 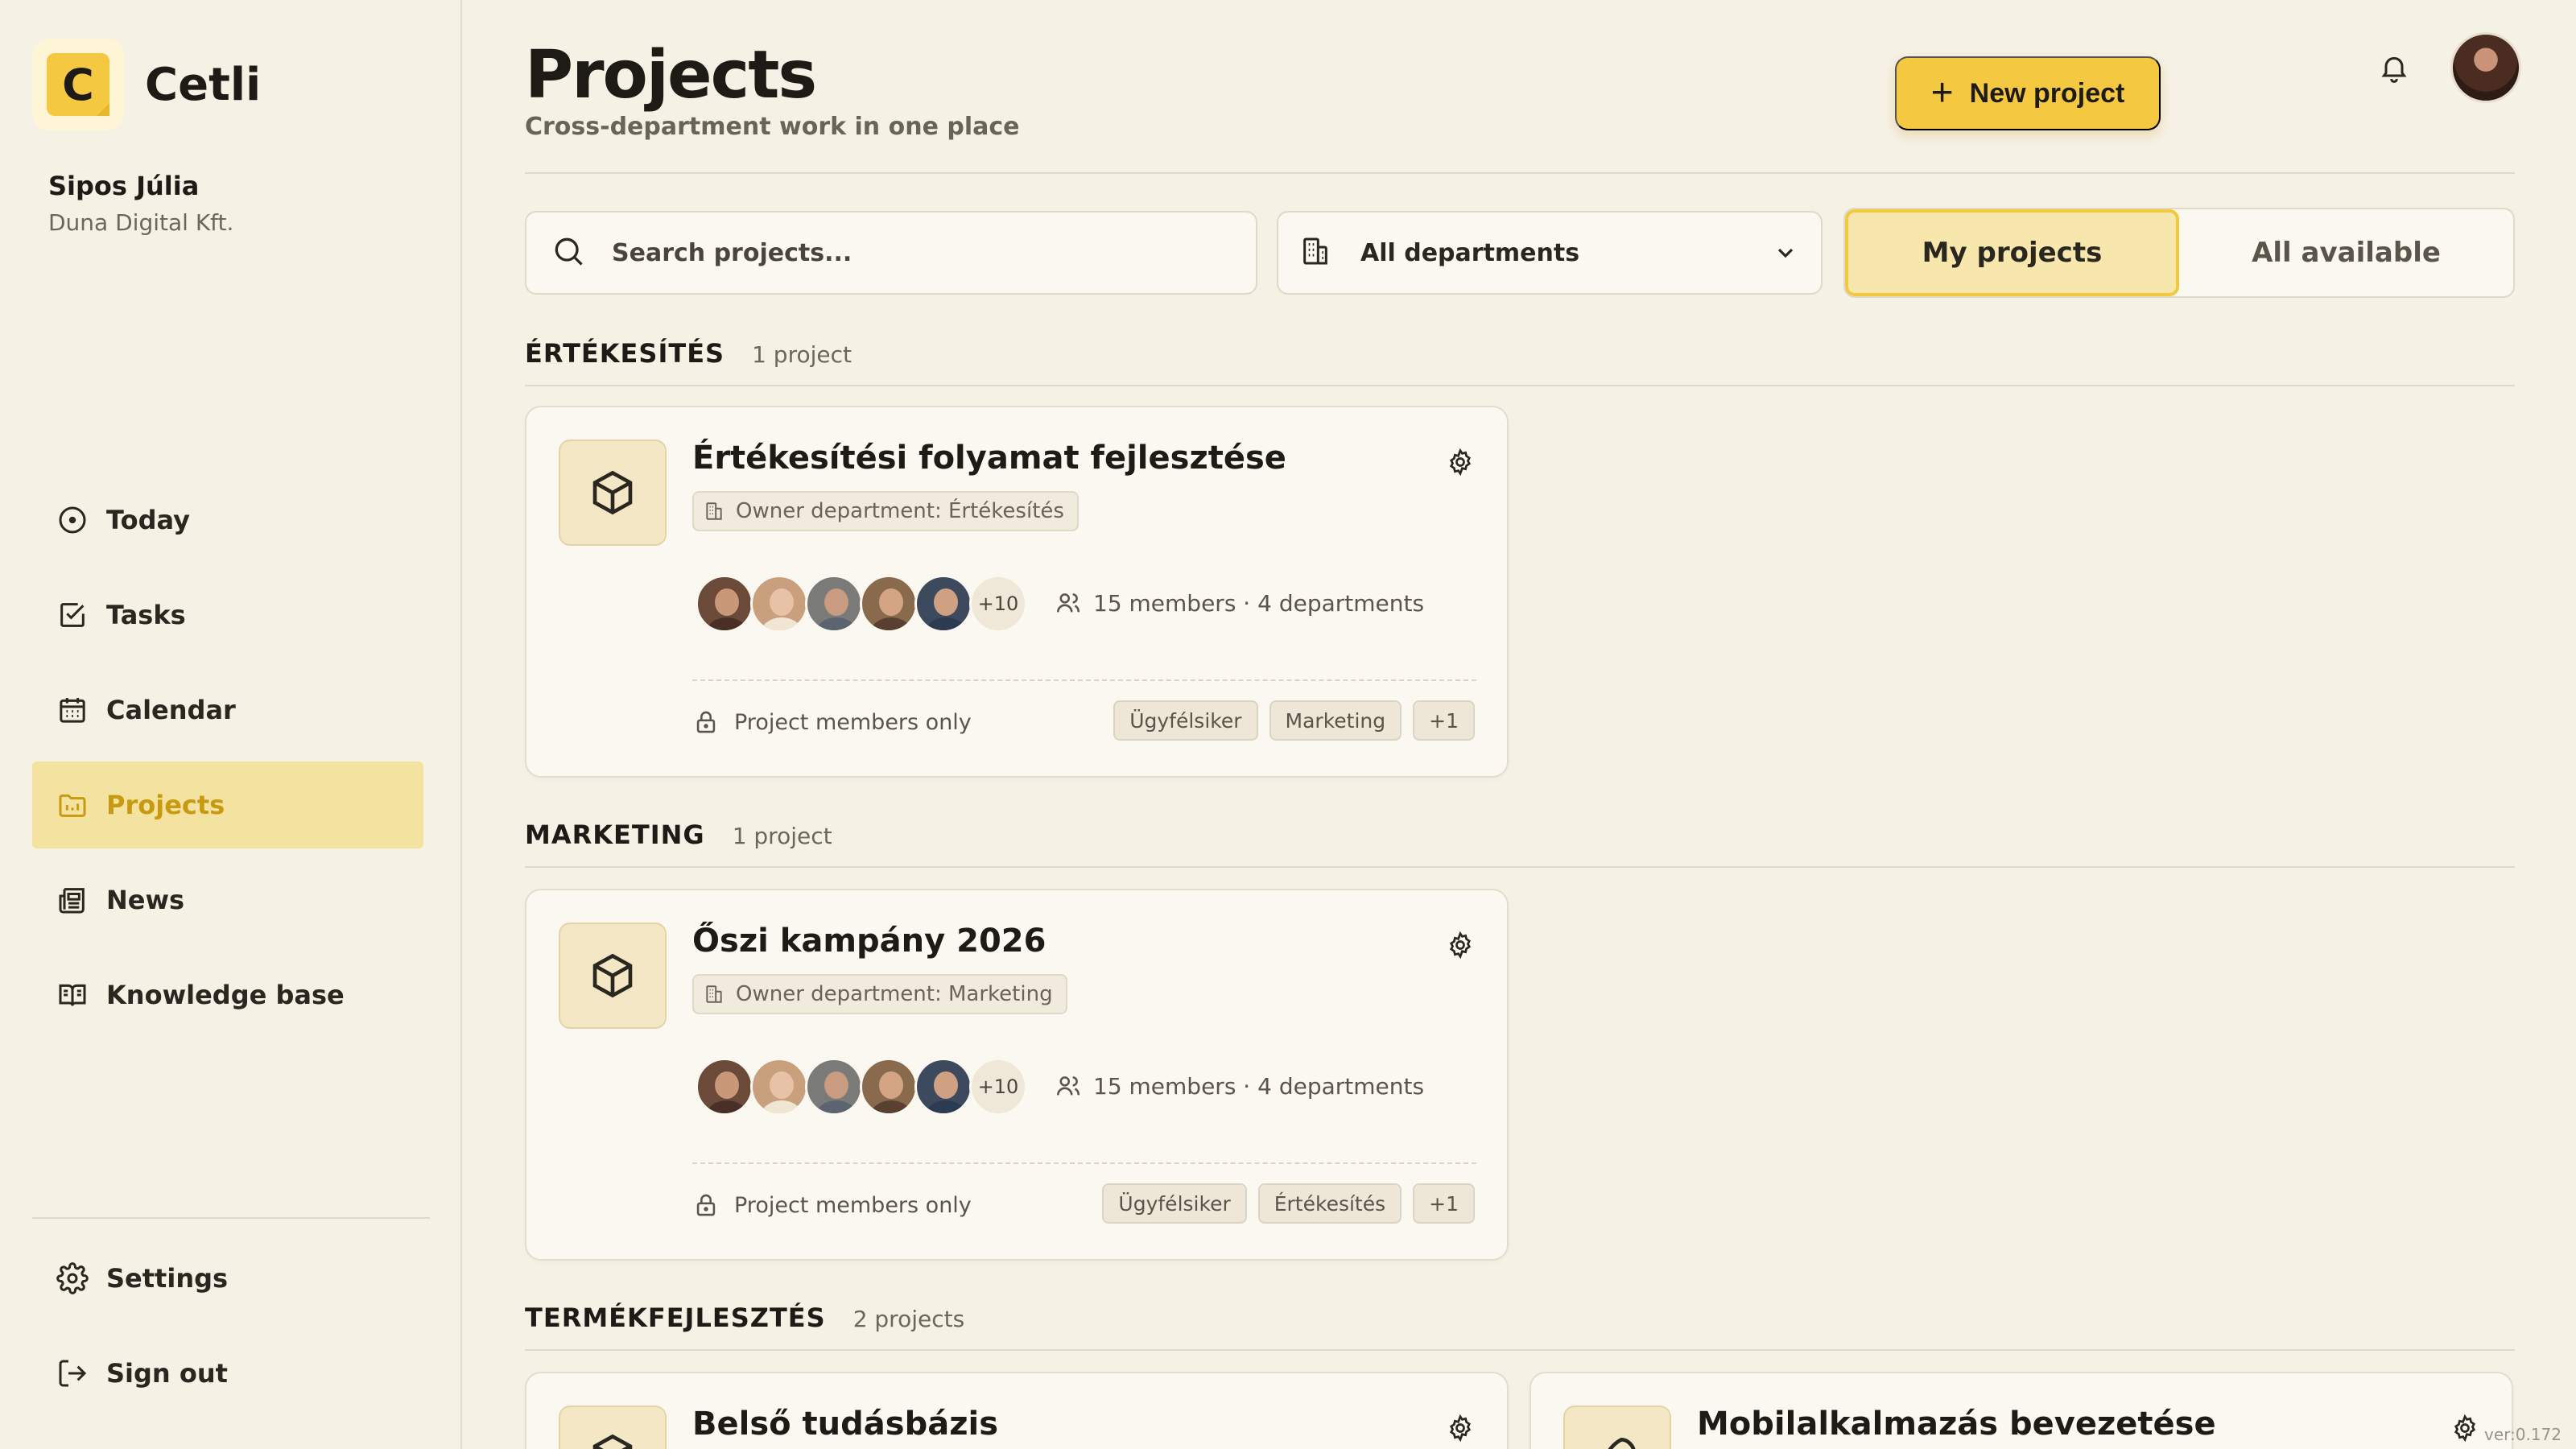 I want to click on department-select: All departments, so click(x=1550, y=253).